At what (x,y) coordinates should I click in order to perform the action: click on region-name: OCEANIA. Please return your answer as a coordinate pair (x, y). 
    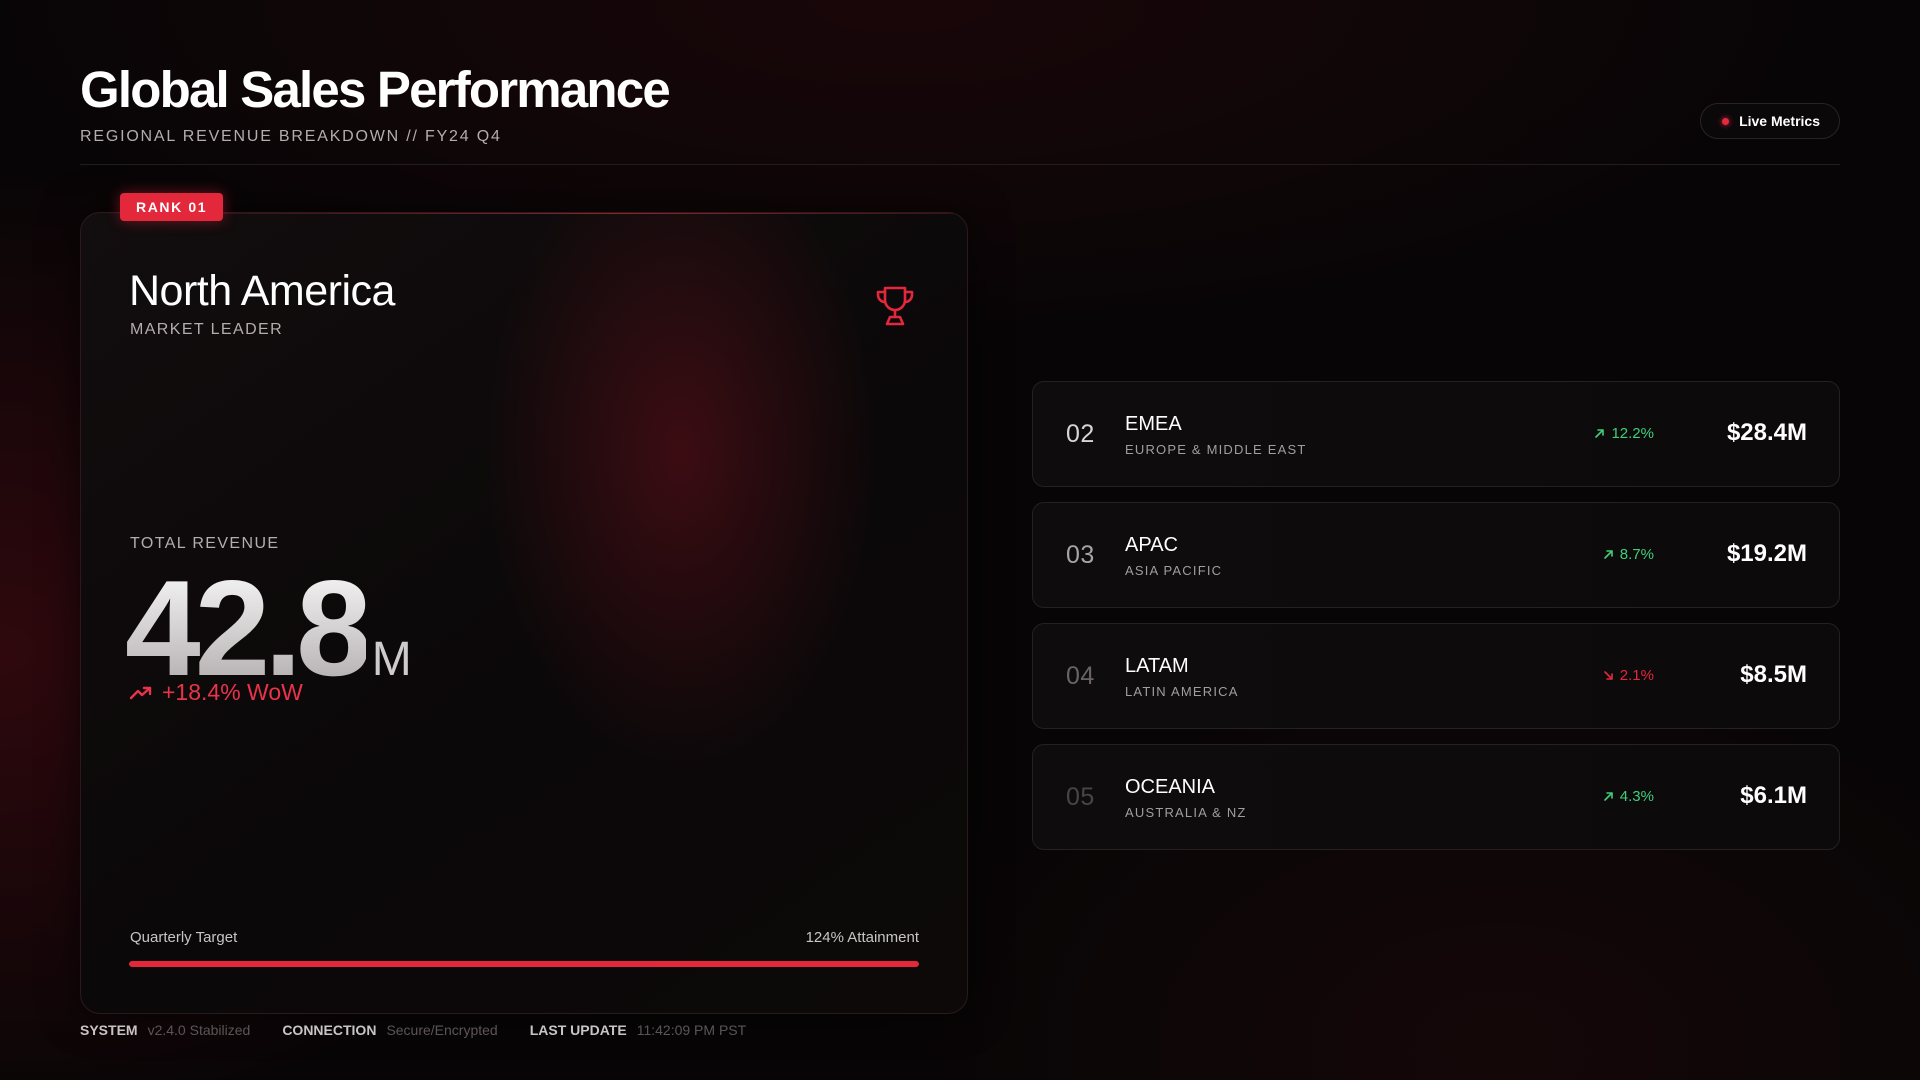
    Looking at the image, I should click on (1170, 787).